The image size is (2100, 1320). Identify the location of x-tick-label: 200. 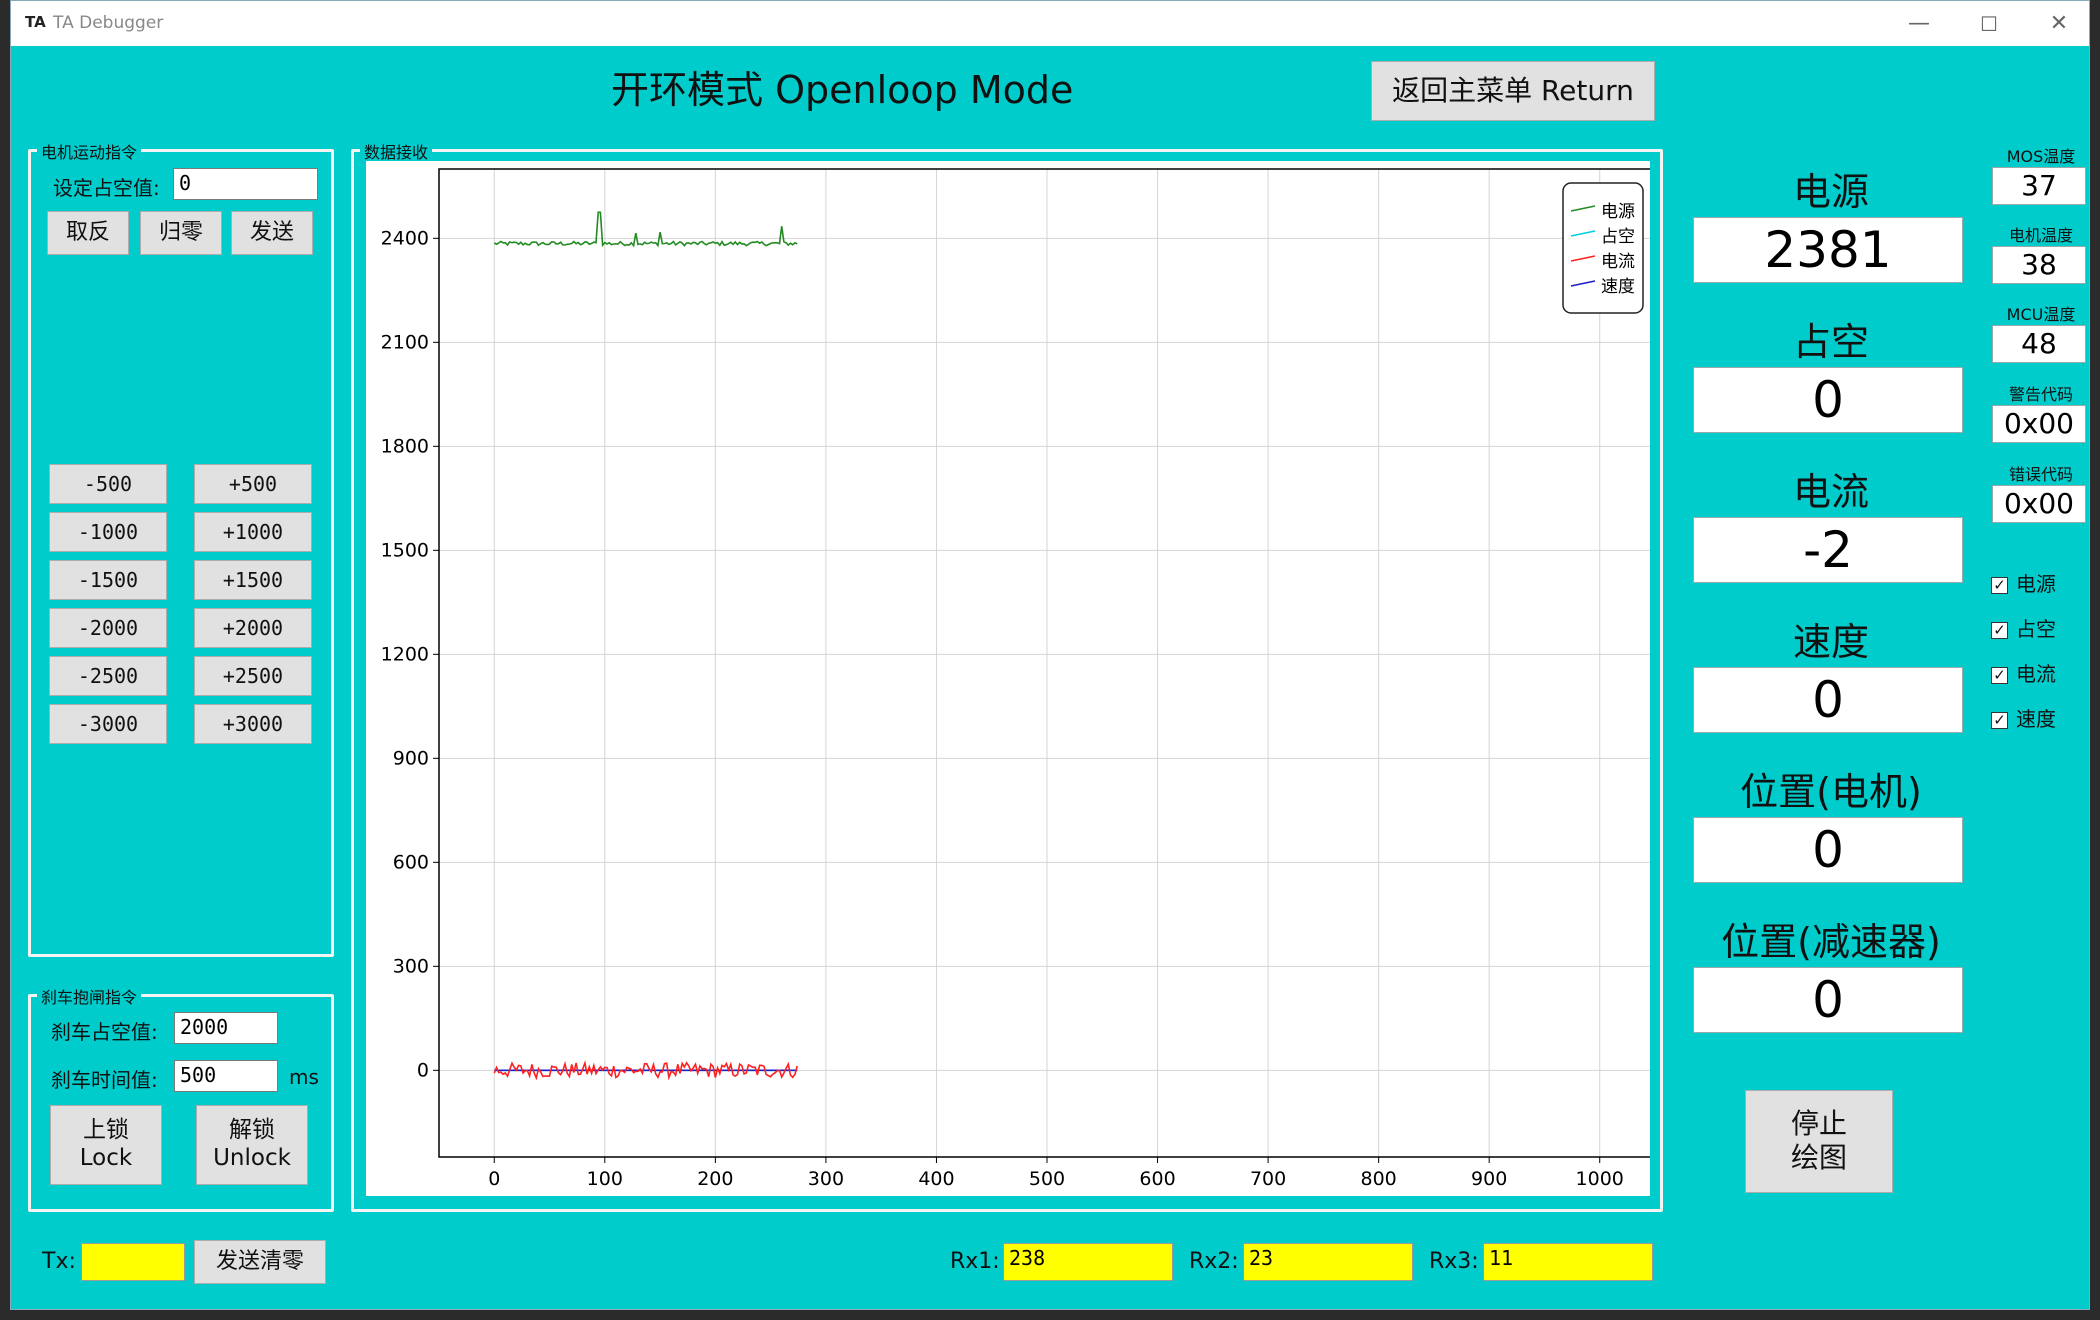
(715, 1179).